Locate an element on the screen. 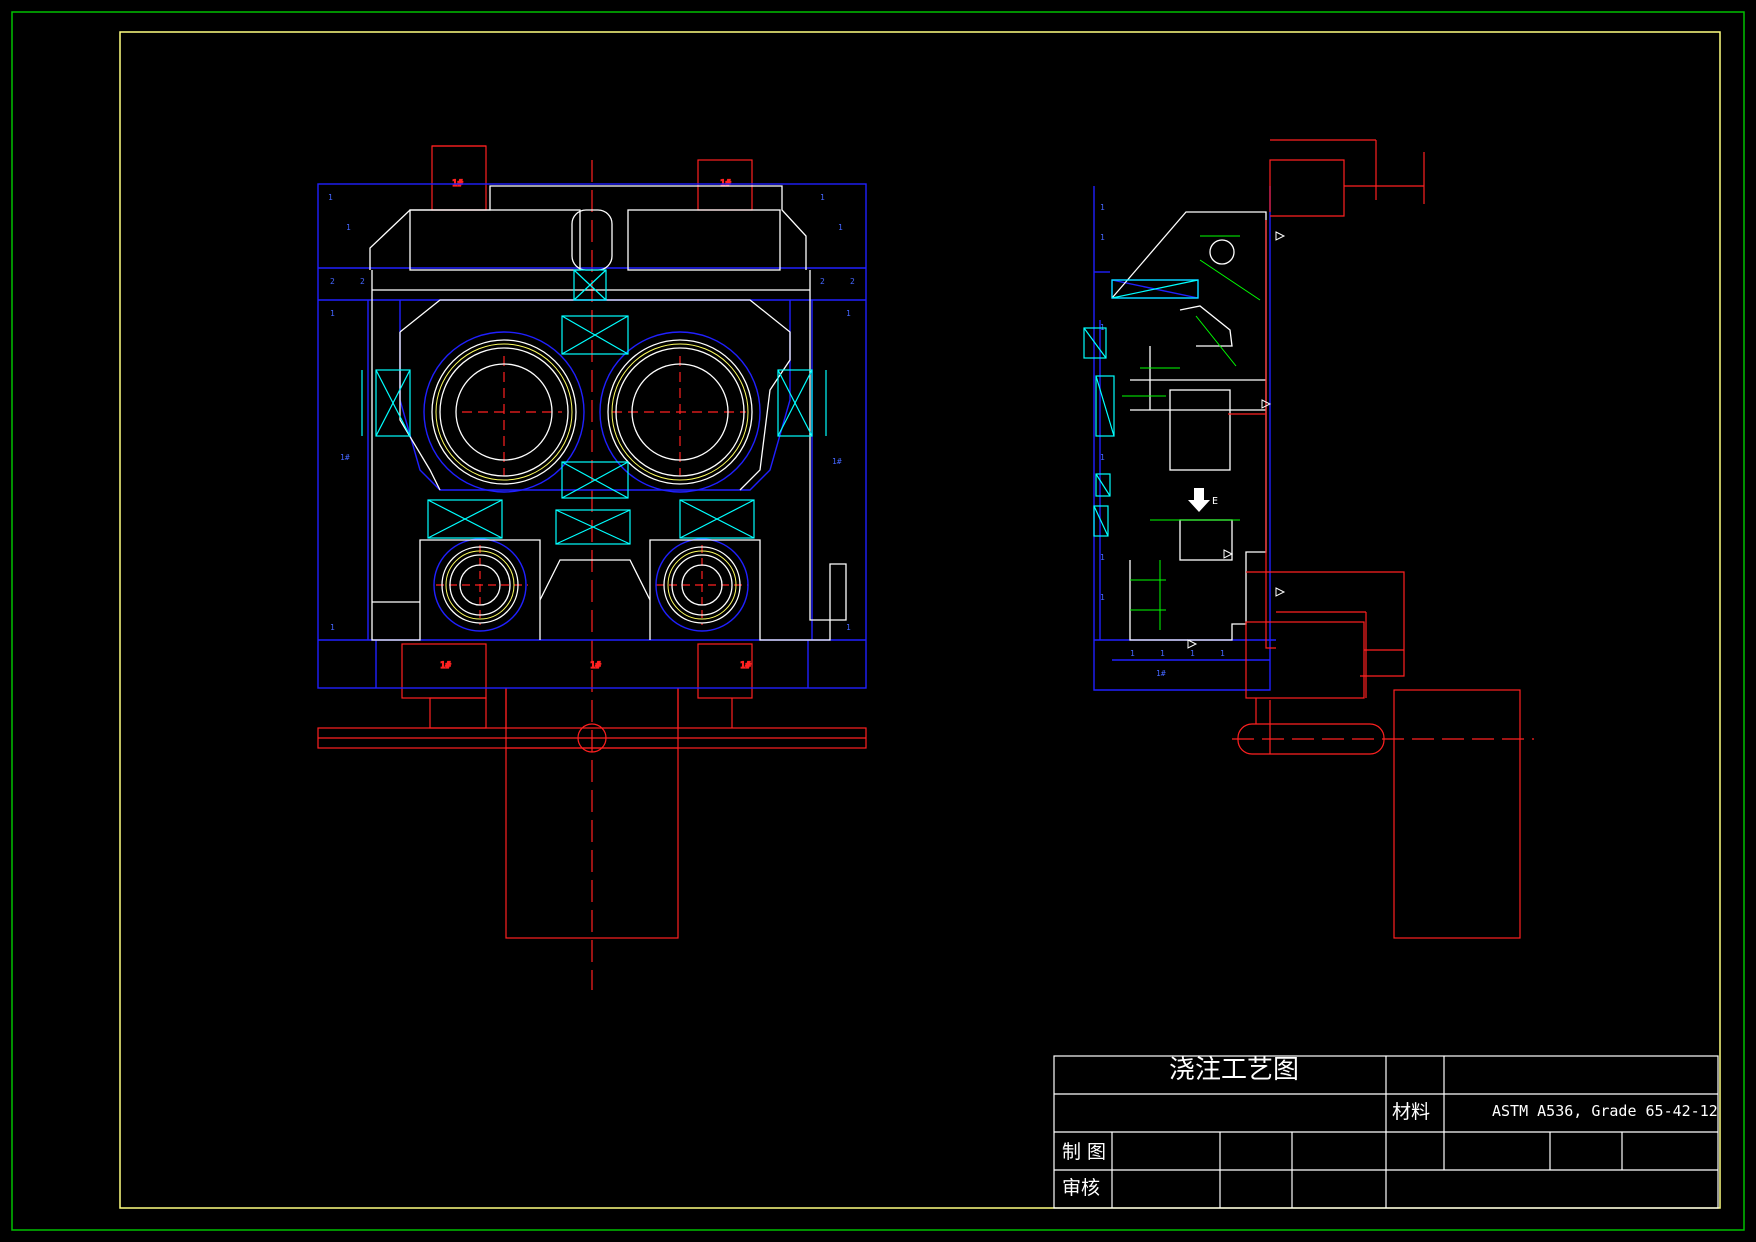  section-arrow: E is located at coordinates (1203, 500).